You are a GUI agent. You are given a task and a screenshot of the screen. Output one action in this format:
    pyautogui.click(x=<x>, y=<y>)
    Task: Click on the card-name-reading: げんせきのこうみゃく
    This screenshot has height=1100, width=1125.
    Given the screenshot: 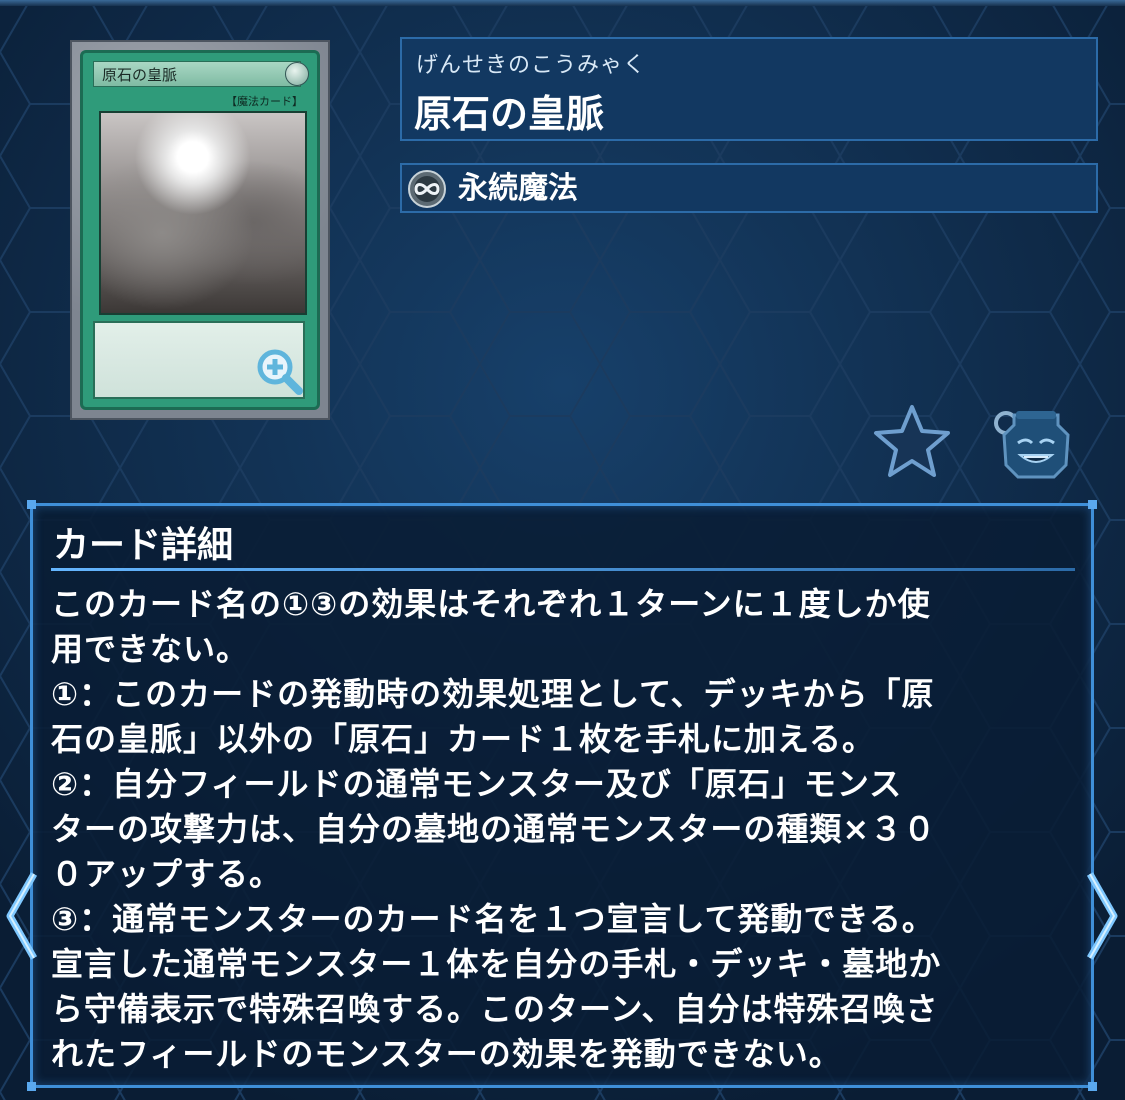 What is the action you would take?
    pyautogui.click(x=531, y=65)
    